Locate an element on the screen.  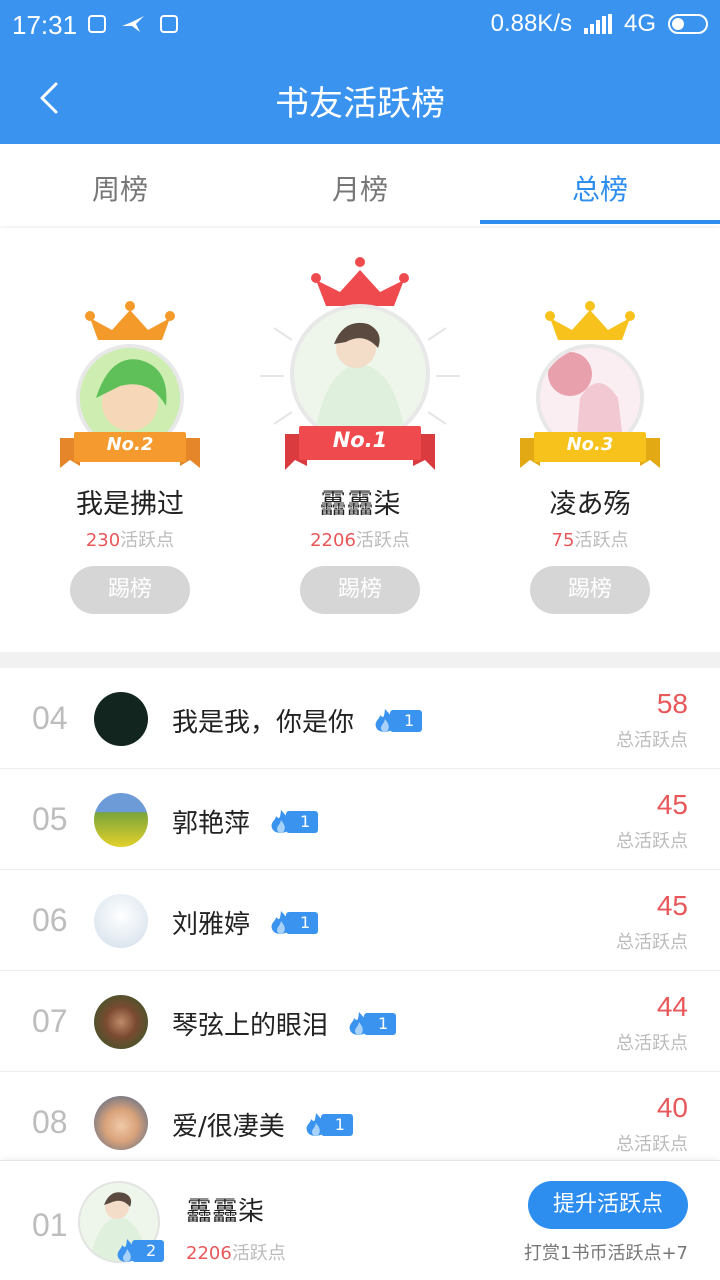
user-name-wrap: 我是我，你是你 1 is located at coordinates (297, 720).